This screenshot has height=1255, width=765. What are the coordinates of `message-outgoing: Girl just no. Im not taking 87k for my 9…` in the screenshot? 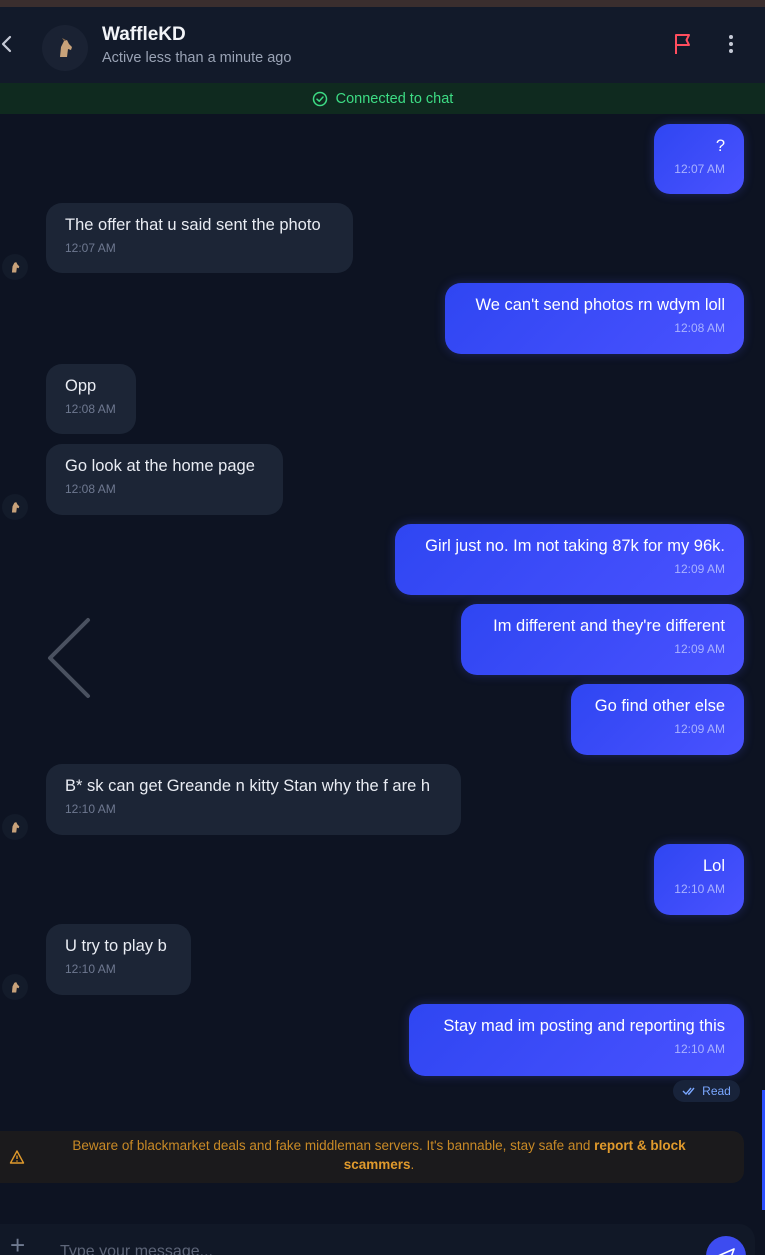 It's located at (569, 559).